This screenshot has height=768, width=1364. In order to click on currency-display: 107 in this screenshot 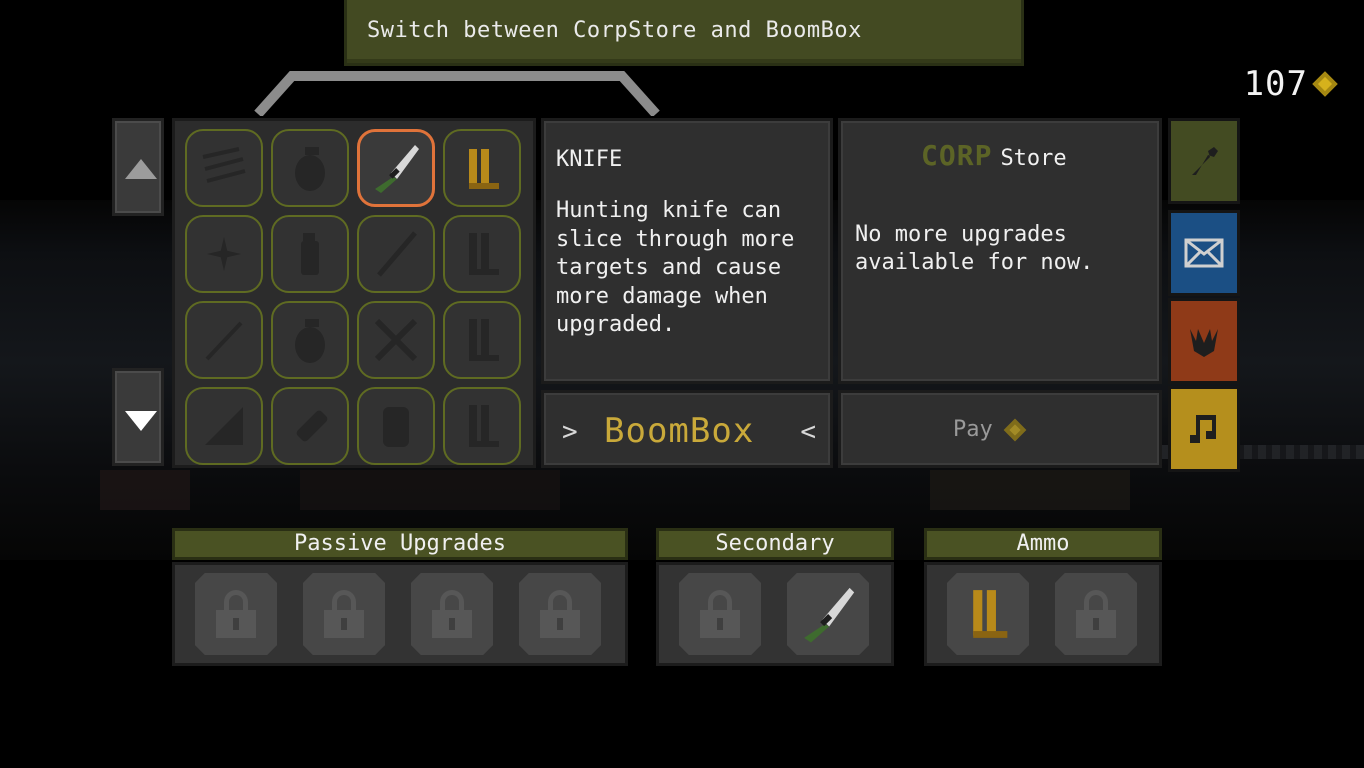, I will do `click(1290, 84)`.